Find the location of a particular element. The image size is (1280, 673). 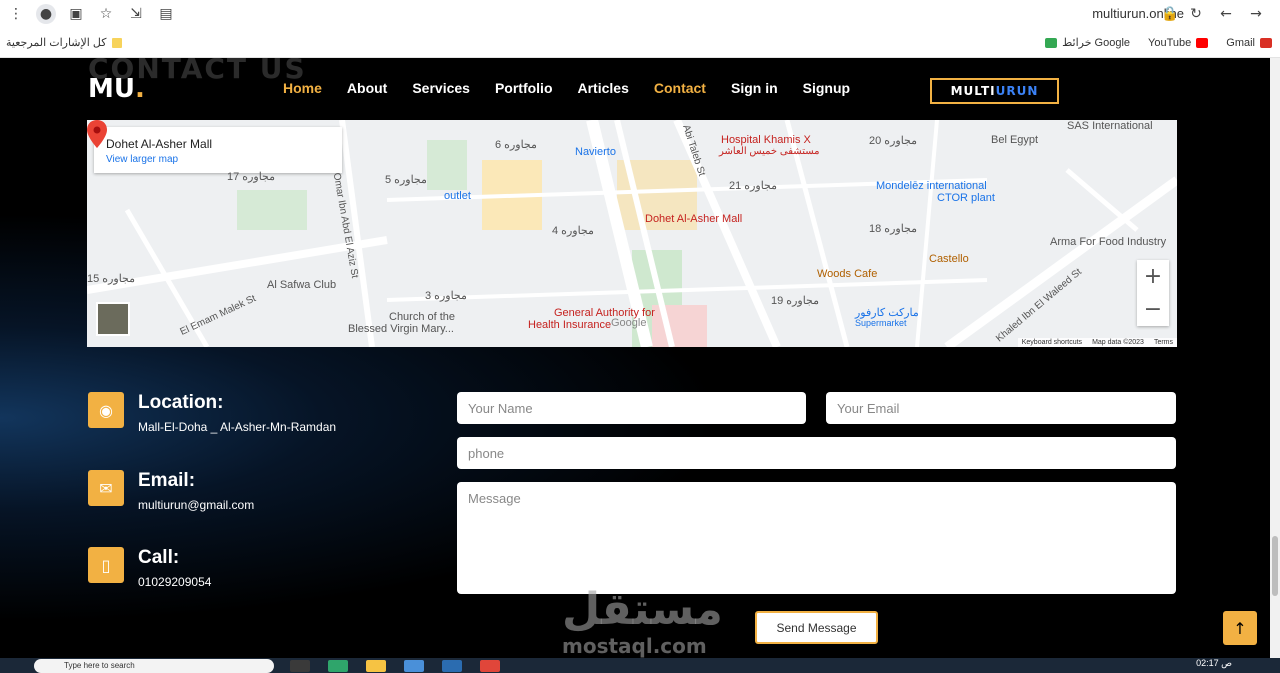

location-text: Mall-El-Doha _ Al-Asher-Mn-Ramdan is located at coordinates (237, 427).